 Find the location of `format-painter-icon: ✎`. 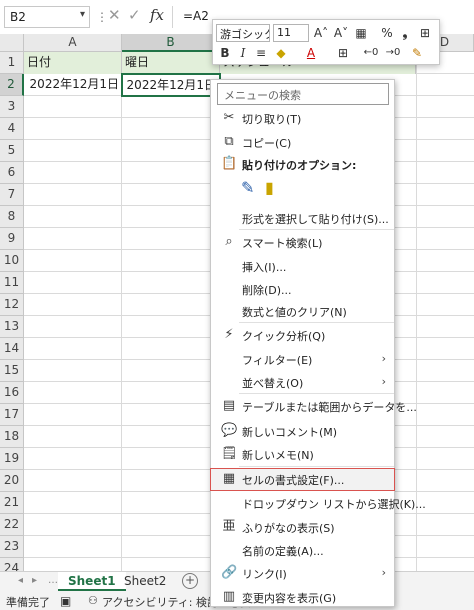

format-painter-icon: ✎ is located at coordinates (417, 53).